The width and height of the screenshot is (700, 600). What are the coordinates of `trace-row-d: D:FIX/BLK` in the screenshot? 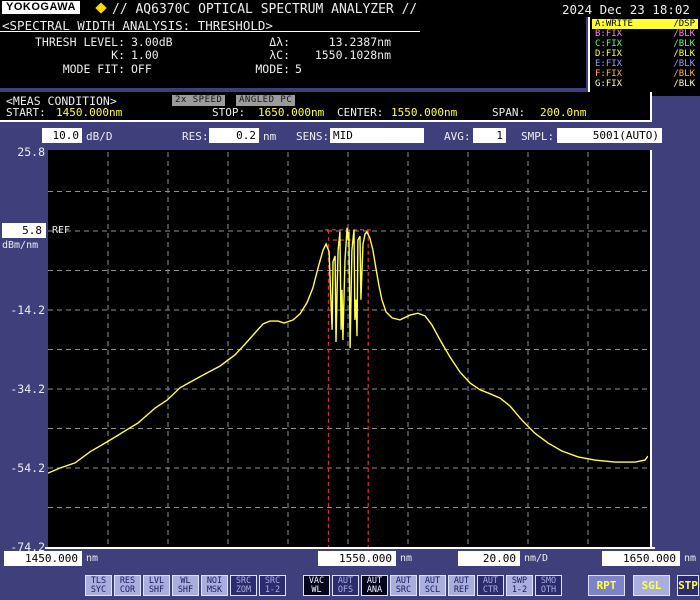 It's located at (645, 54).